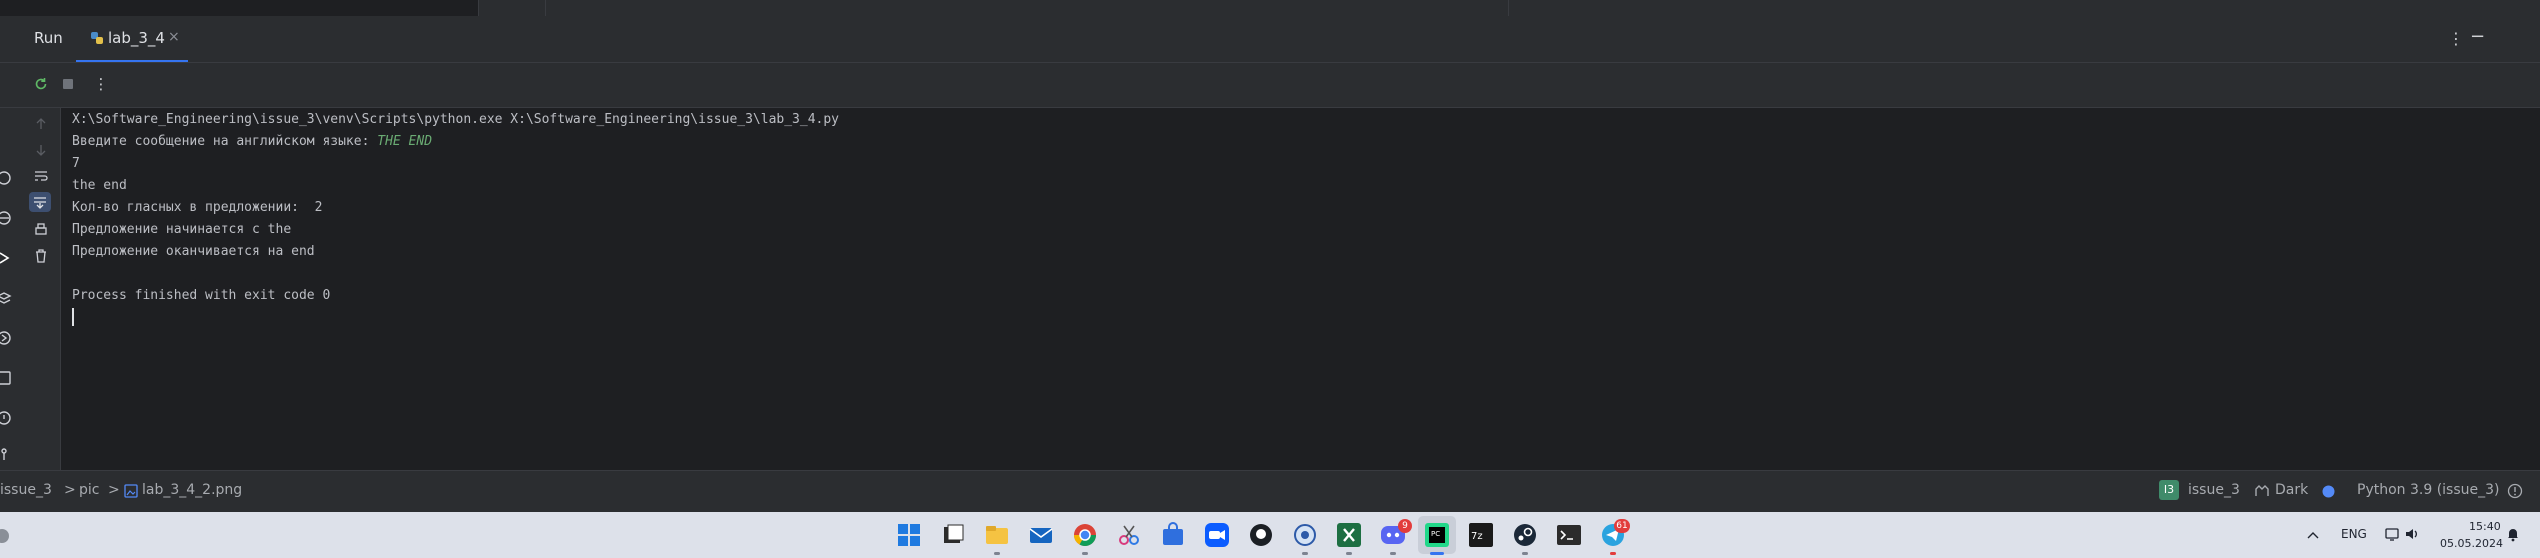 The height and width of the screenshot is (558, 2540). Describe the element at coordinates (6, 178) in the screenshot. I see `plugins-icon` at that location.